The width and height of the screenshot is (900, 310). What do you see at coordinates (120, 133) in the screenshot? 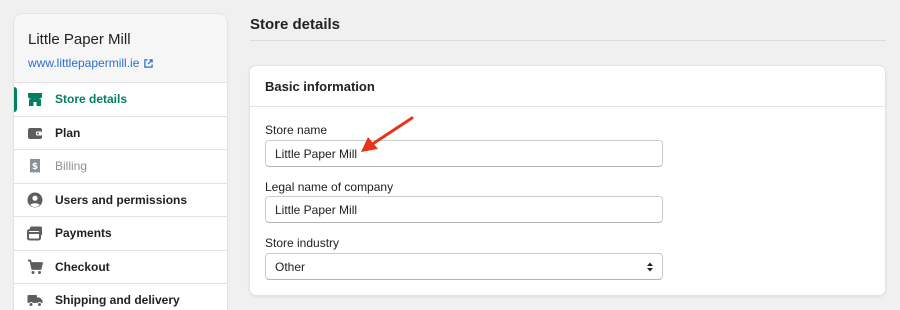
I see `sidebar-item-plan: Plan` at bounding box center [120, 133].